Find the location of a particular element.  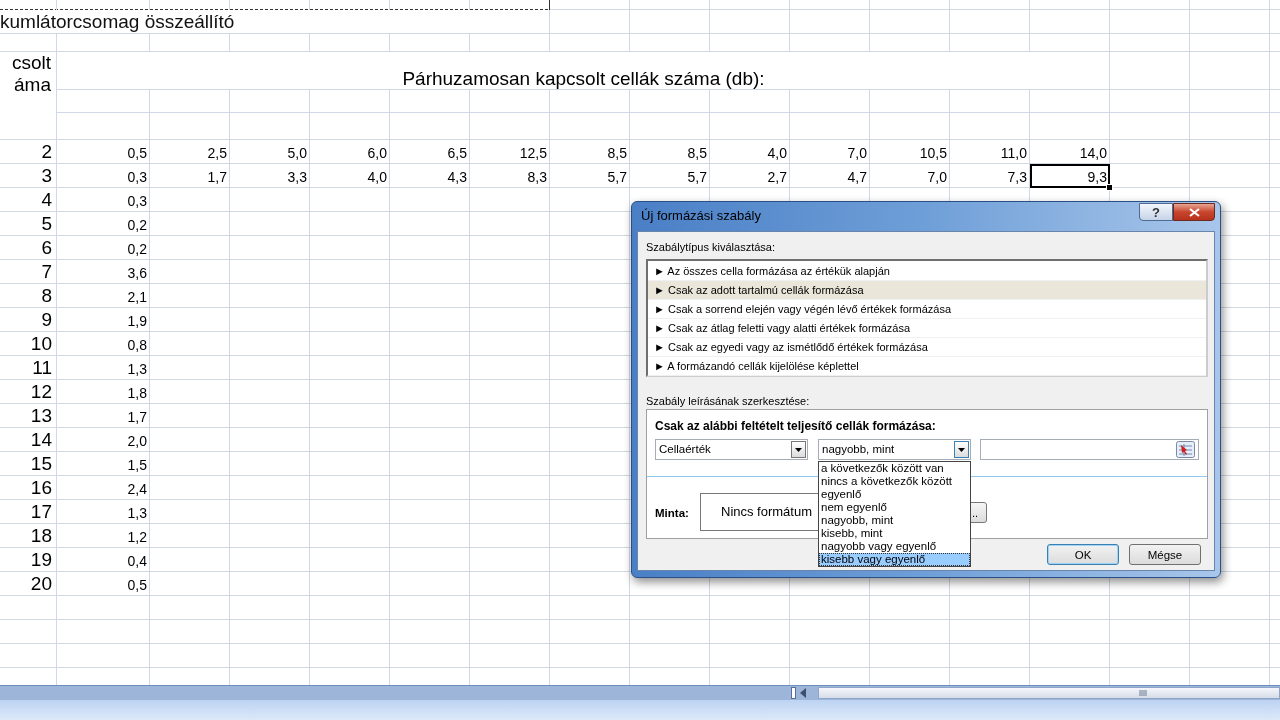

dropdown: nagyobb, mint is located at coordinates (894, 449).